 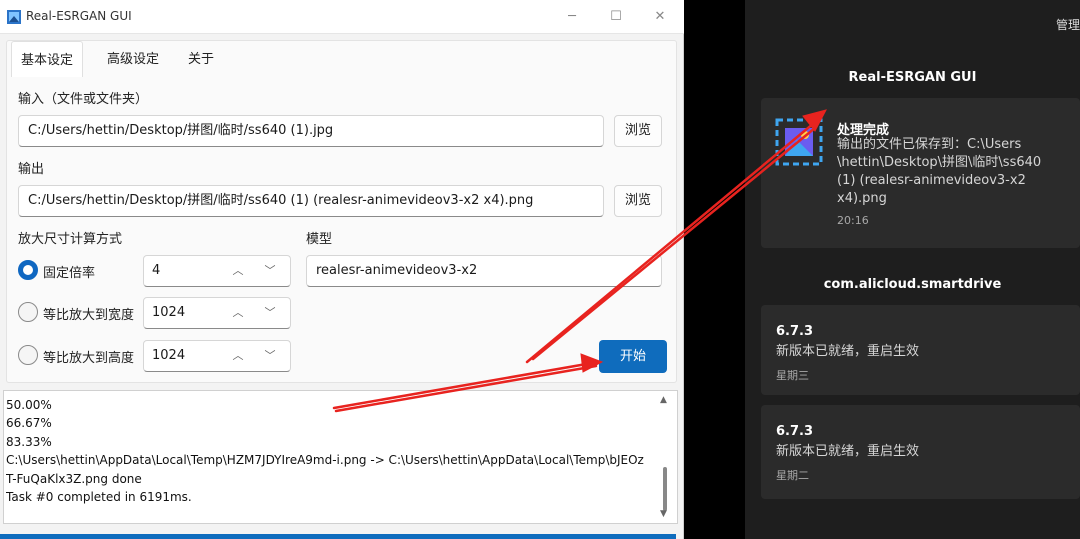 I want to click on fit-width-value: 1024, so click(x=169, y=312).